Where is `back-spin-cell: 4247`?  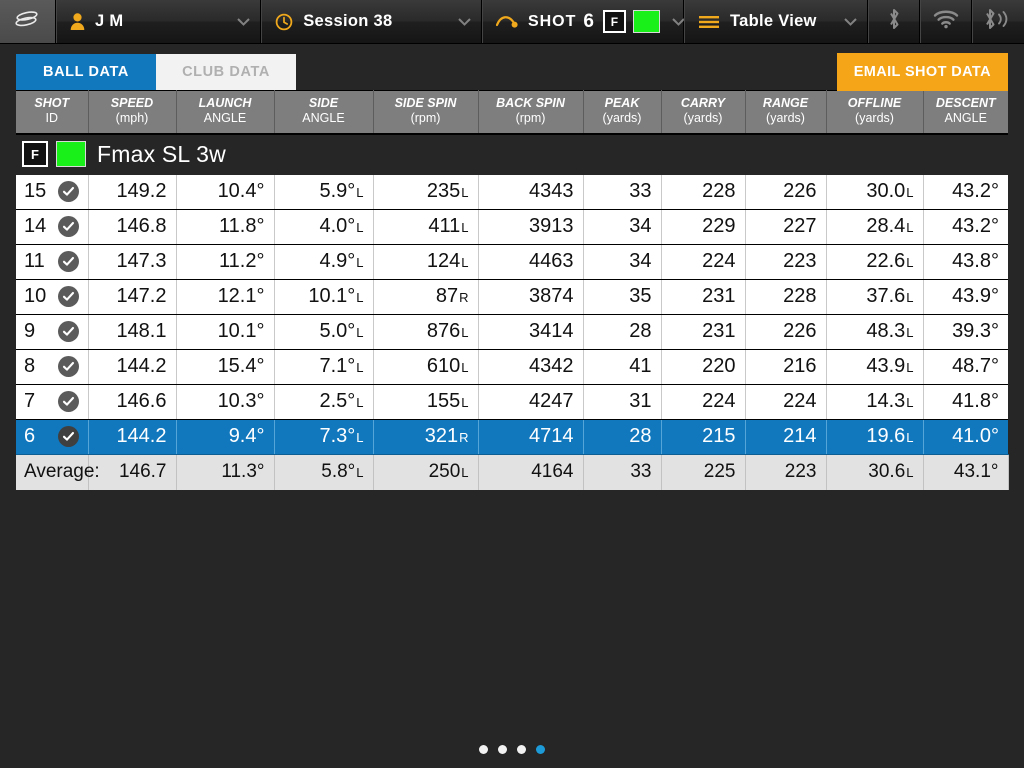
back-spin-cell: 4247 is located at coordinates (531, 402).